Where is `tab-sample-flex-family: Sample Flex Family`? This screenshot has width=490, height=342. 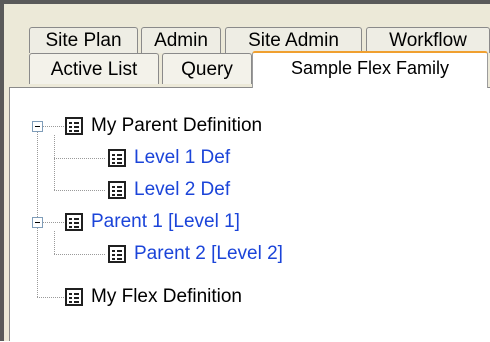
tab-sample-flex-family: Sample Flex Family is located at coordinates (370, 69).